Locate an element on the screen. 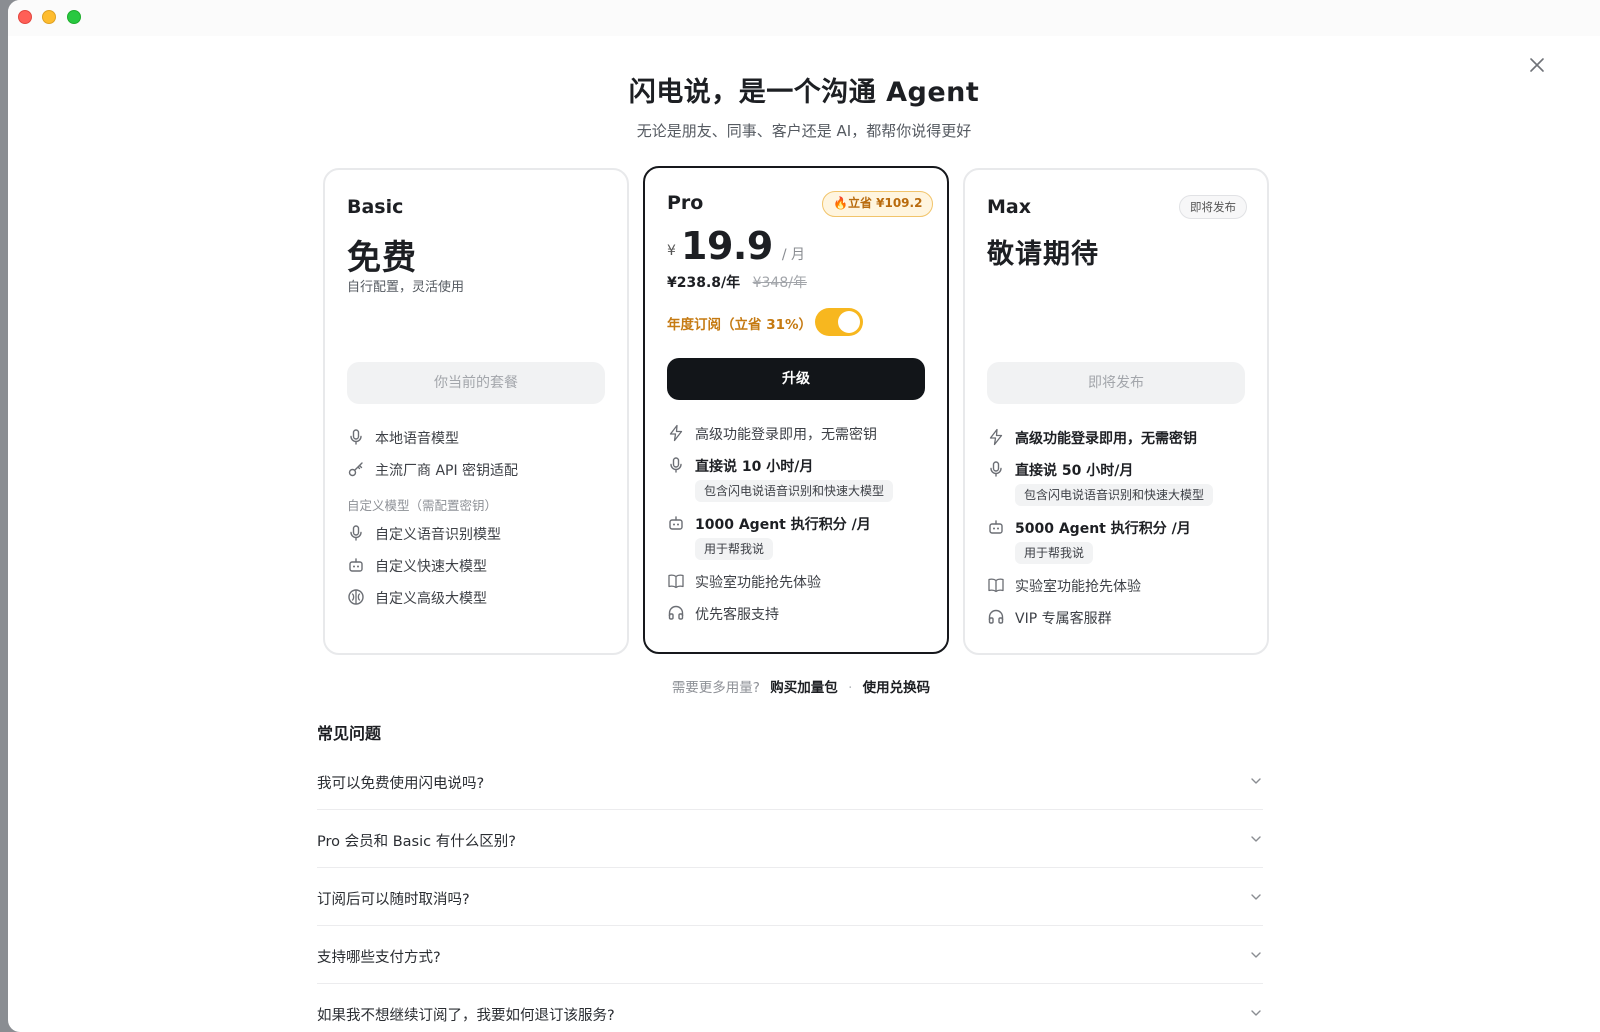 The width and height of the screenshot is (1600, 1032). price-value: 19.9 is located at coordinates (727, 246).